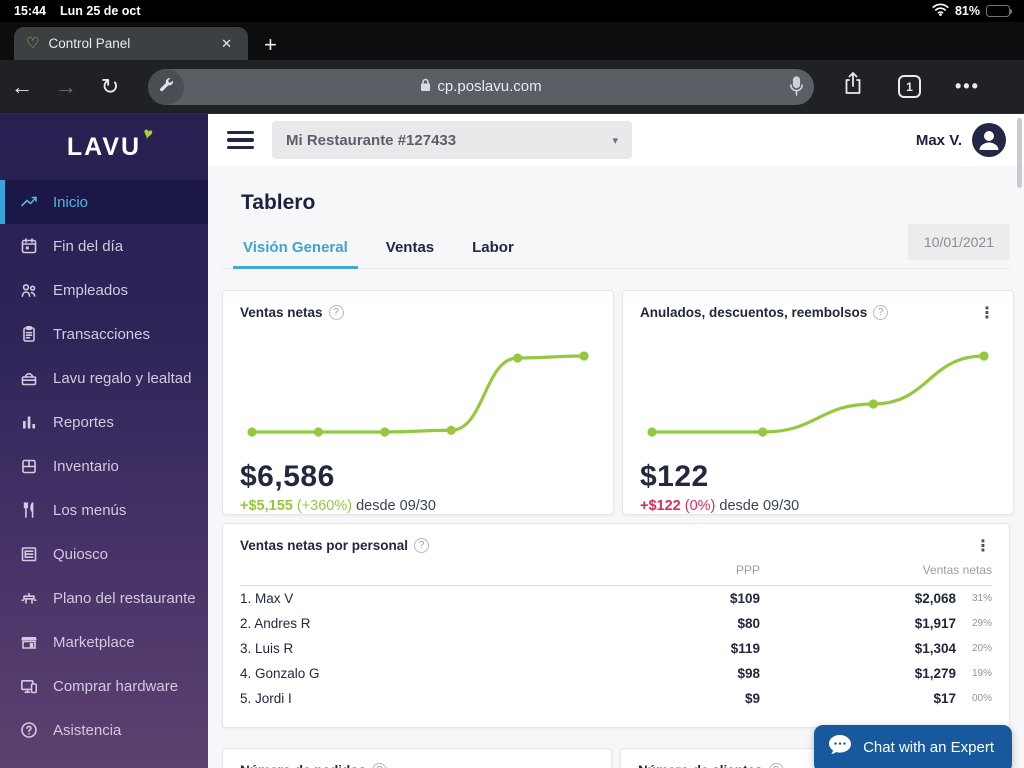 The width and height of the screenshot is (1024, 768). I want to click on site-settings-button, so click(166, 86).